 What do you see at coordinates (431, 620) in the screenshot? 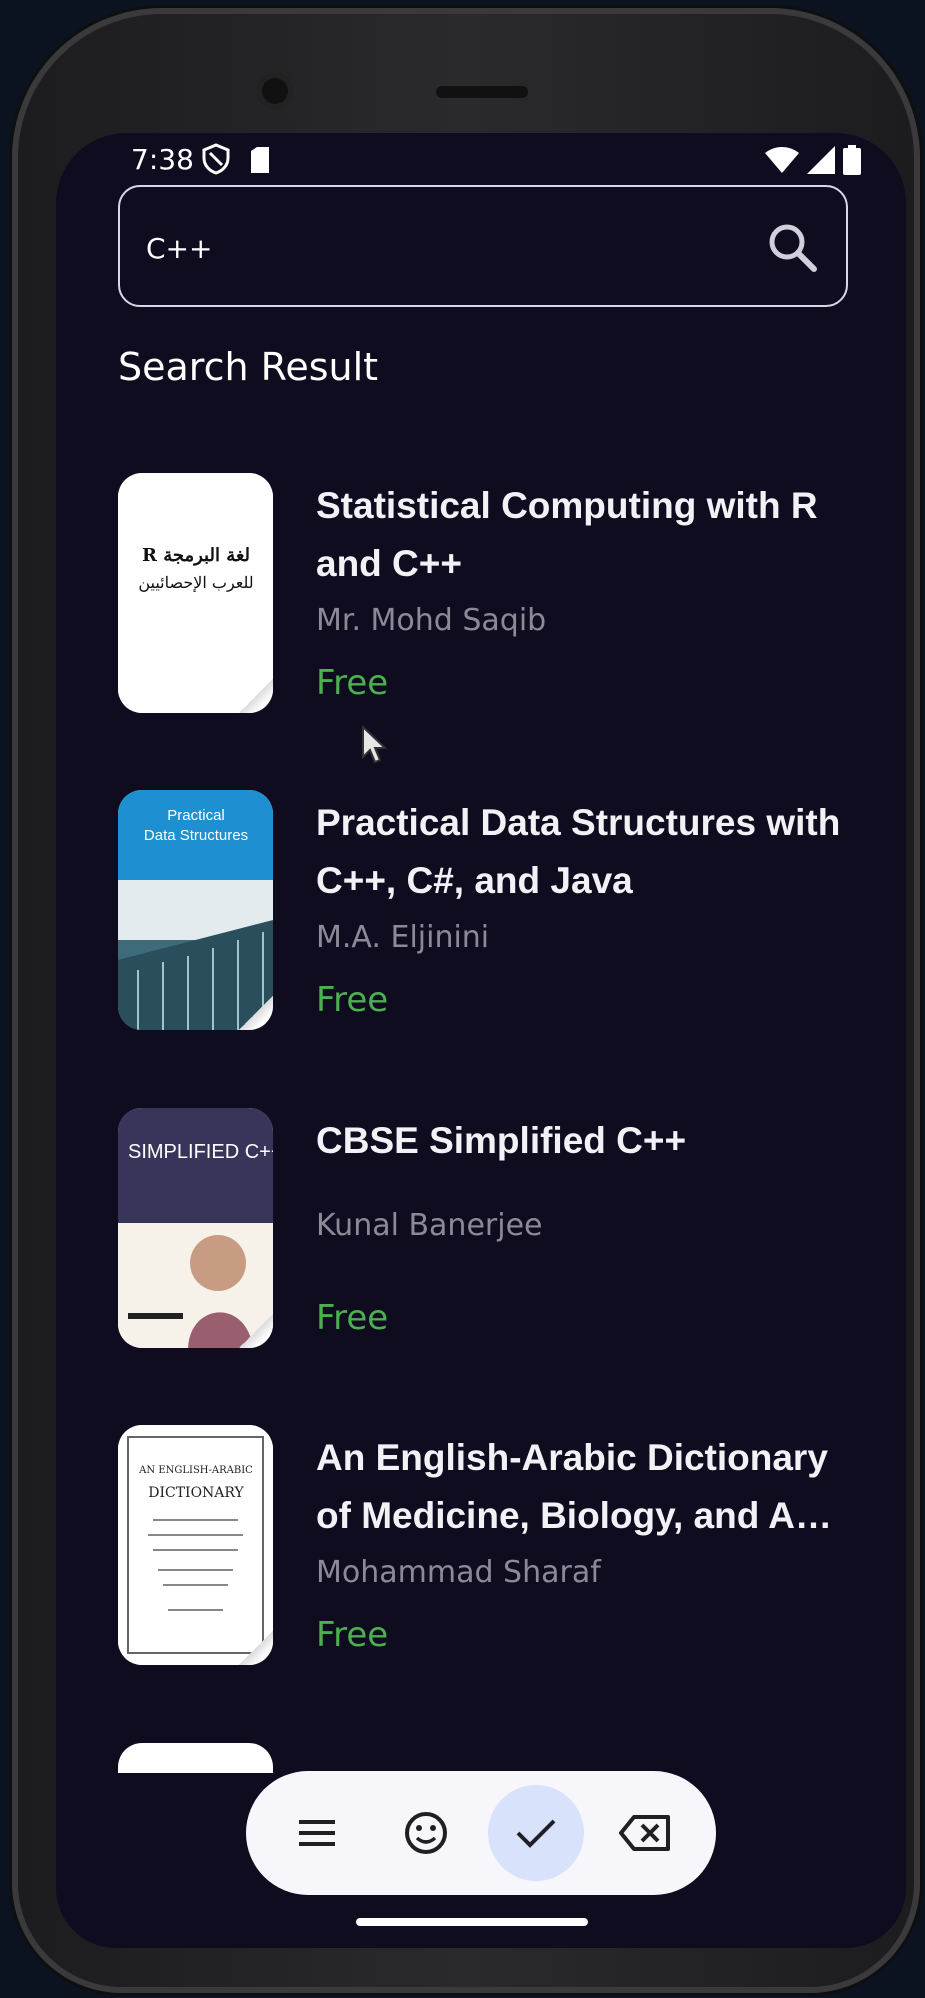
I see `book-author: Mr. Mohd Saqib` at bounding box center [431, 620].